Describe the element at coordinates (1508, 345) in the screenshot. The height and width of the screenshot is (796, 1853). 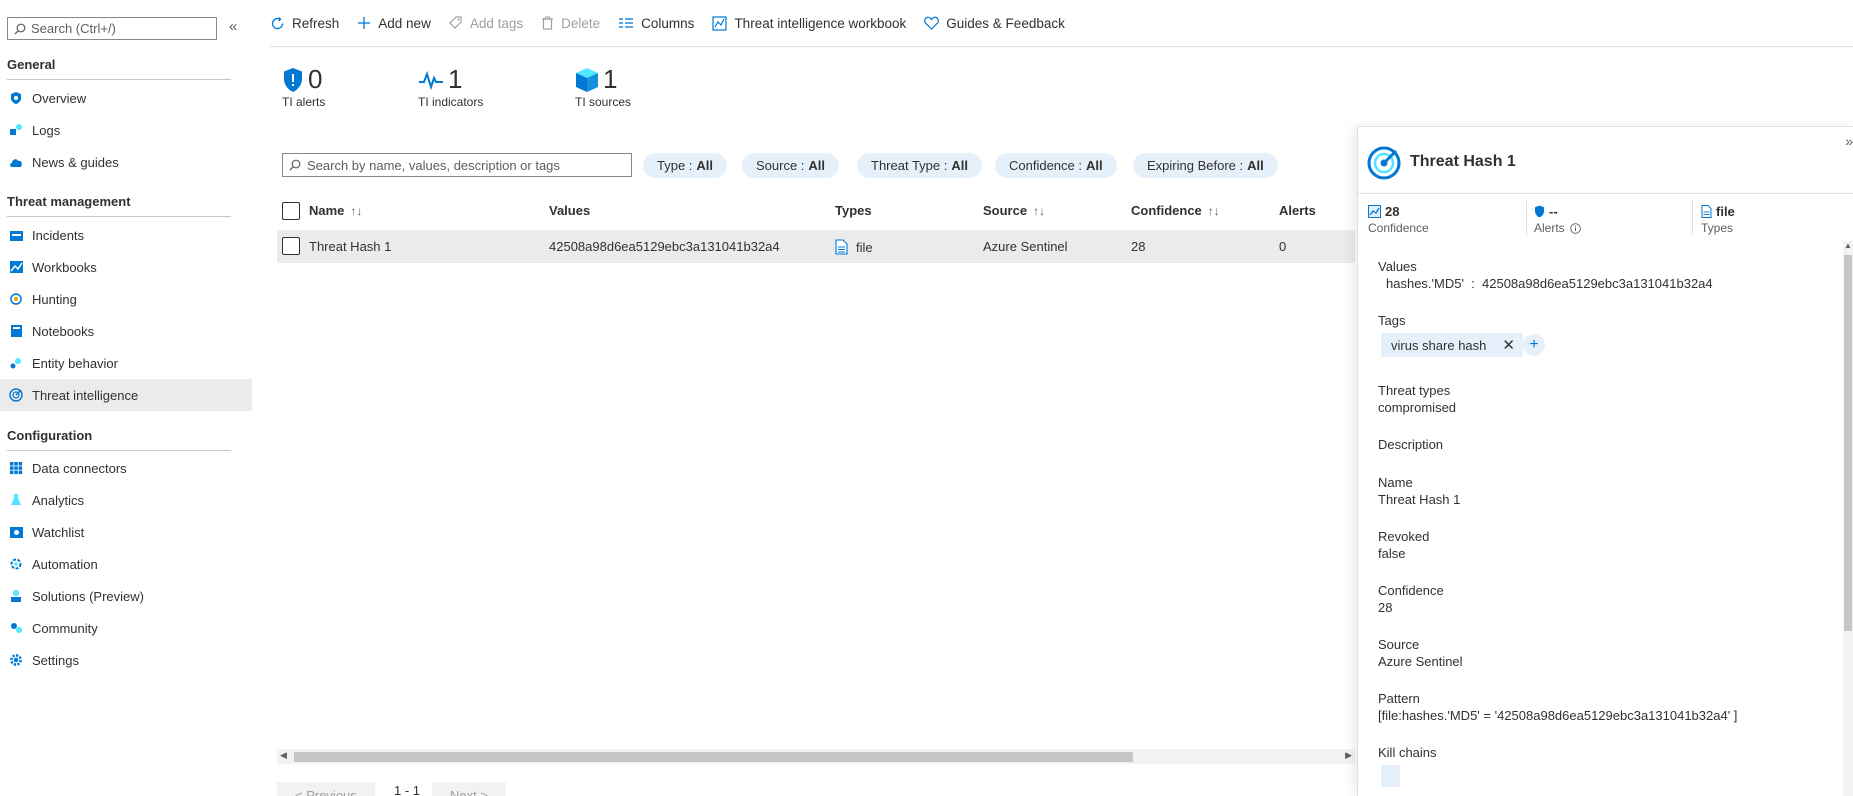
I see `close-icon: ✕` at that location.